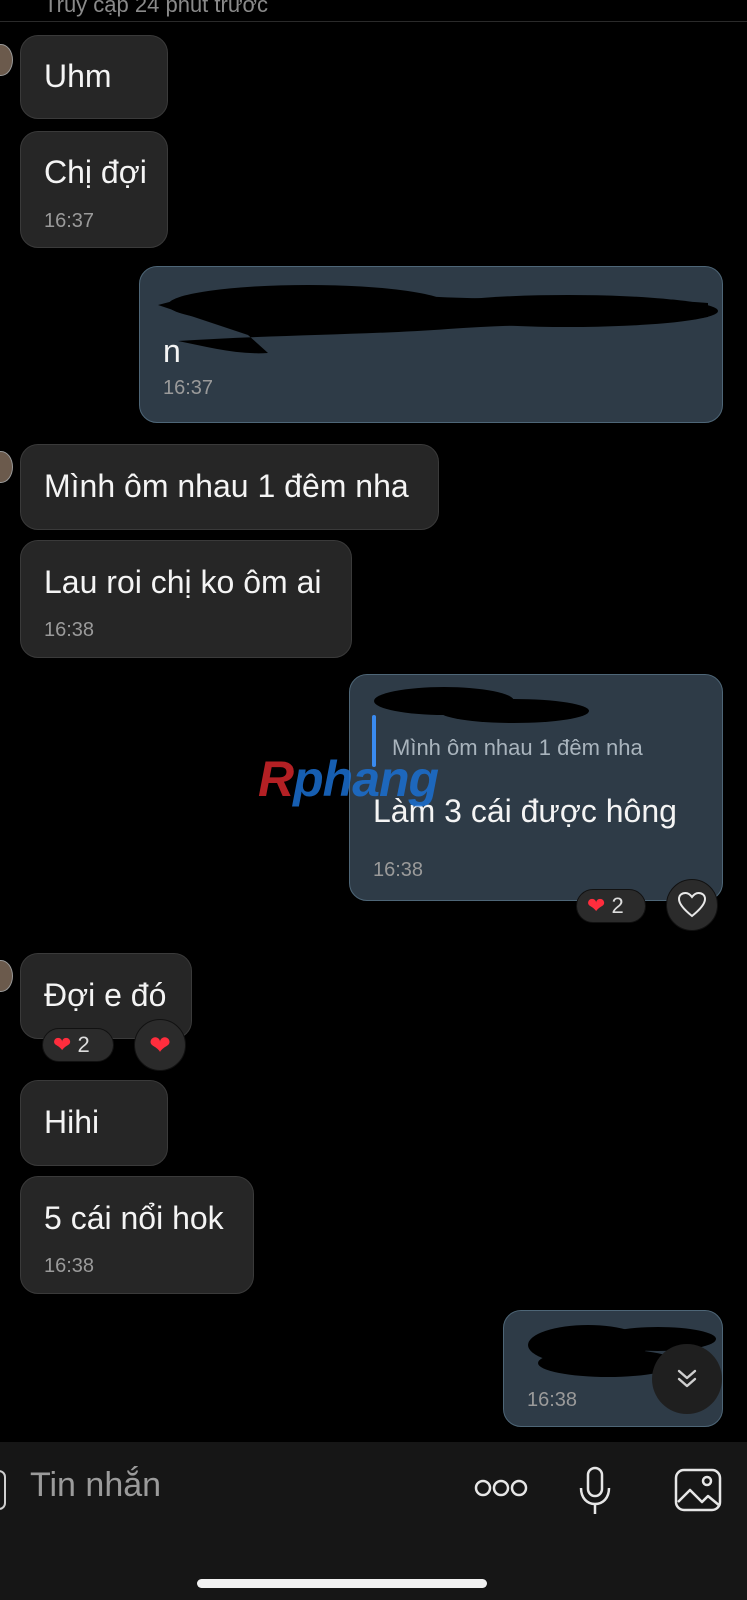  I want to click on microphone-icon, so click(595, 1490).